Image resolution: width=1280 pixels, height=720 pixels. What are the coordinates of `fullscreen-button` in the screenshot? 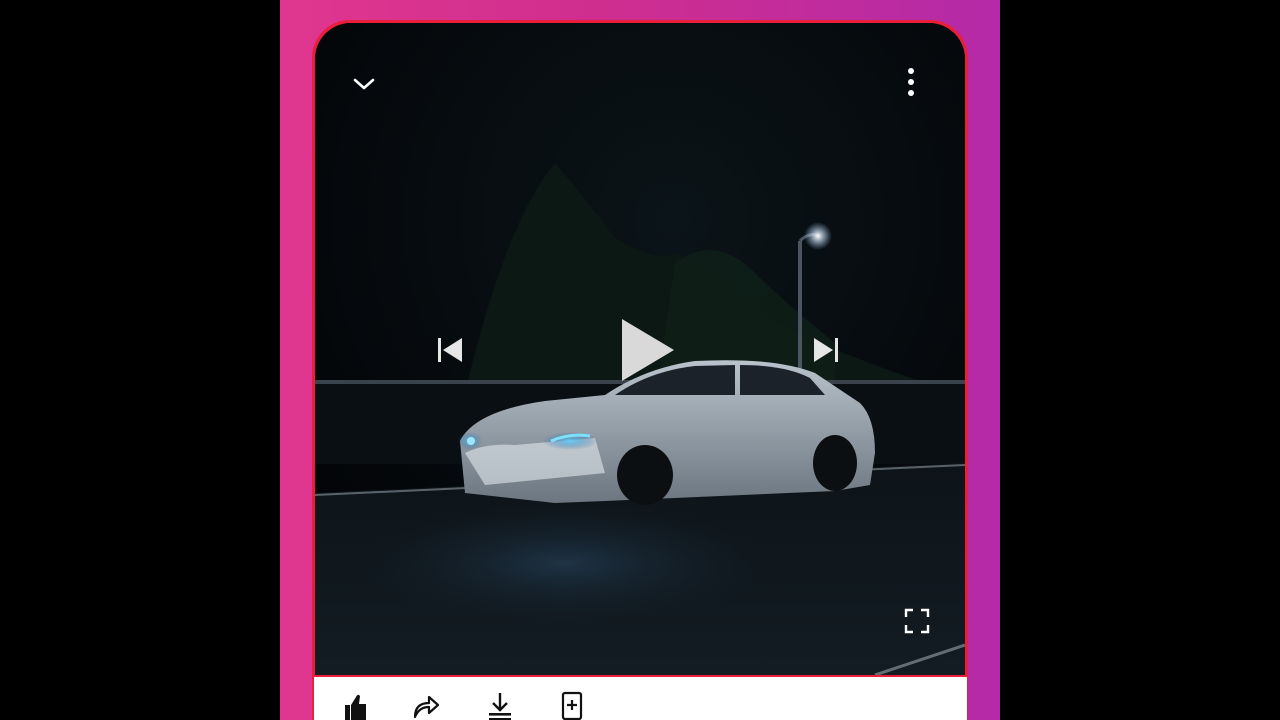 It's located at (917, 621).